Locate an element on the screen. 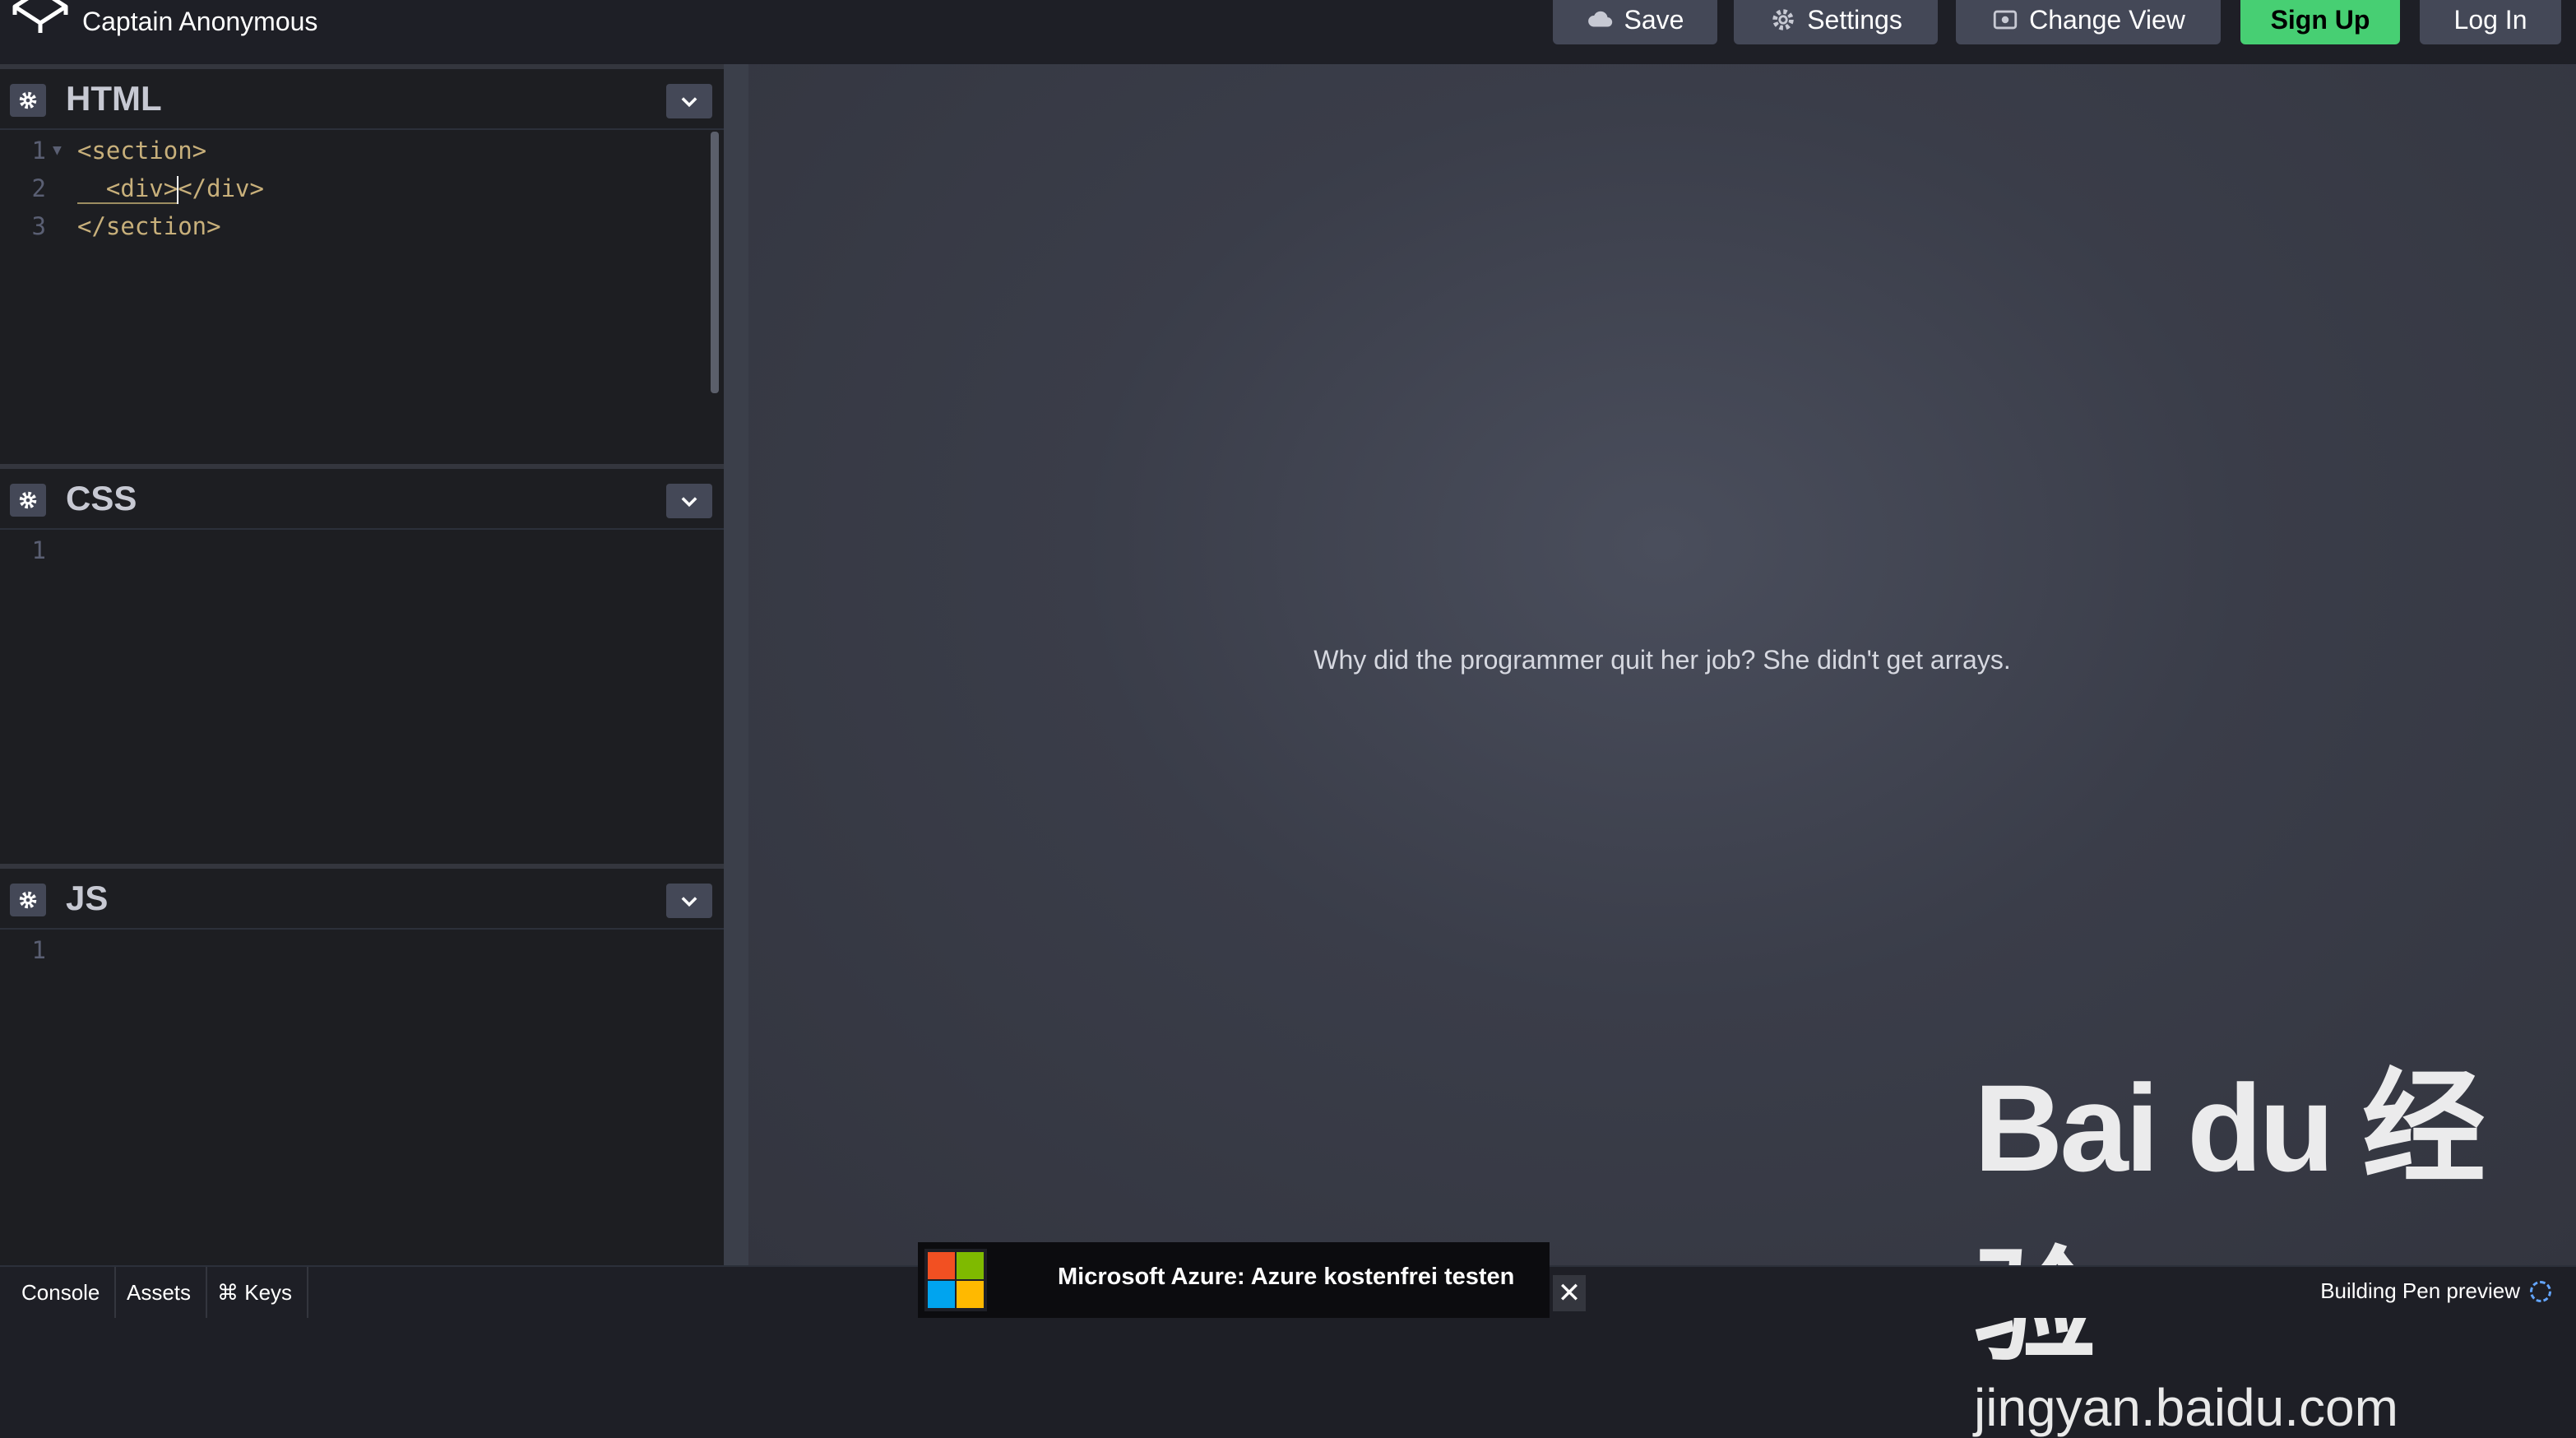 Image resolution: width=2576 pixels, height=1438 pixels. keys-button: ⌘ Keys is located at coordinates (256, 1292).